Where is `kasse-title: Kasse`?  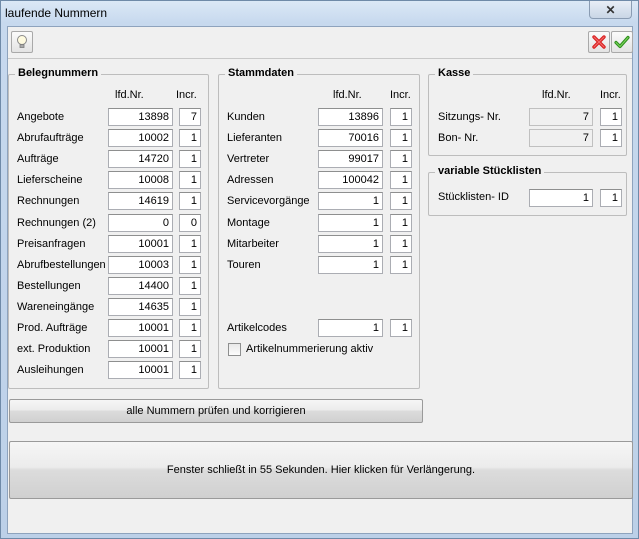
kasse-title: Kasse is located at coordinates (454, 73).